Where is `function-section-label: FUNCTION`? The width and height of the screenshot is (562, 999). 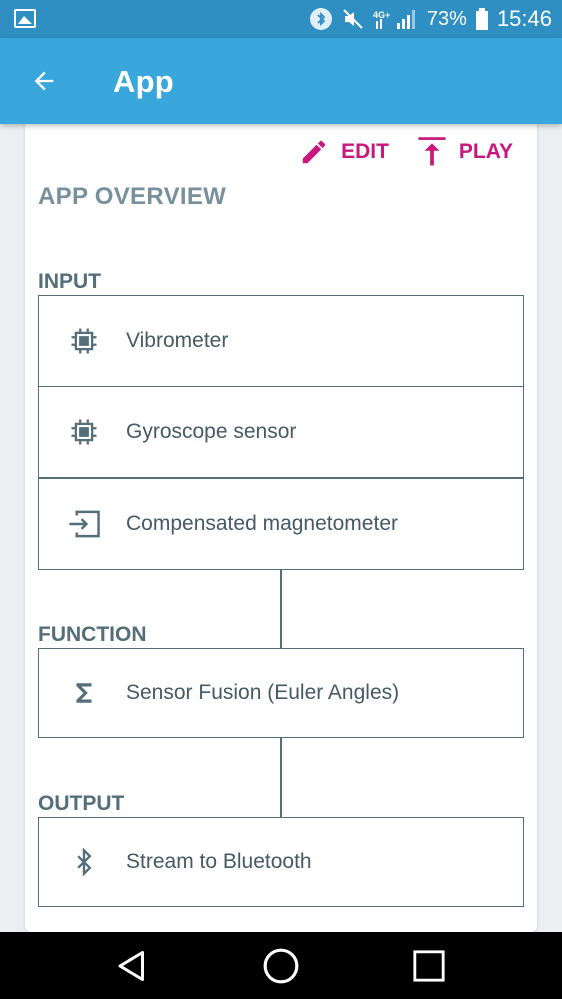 function-section-label: FUNCTION is located at coordinates (92, 634).